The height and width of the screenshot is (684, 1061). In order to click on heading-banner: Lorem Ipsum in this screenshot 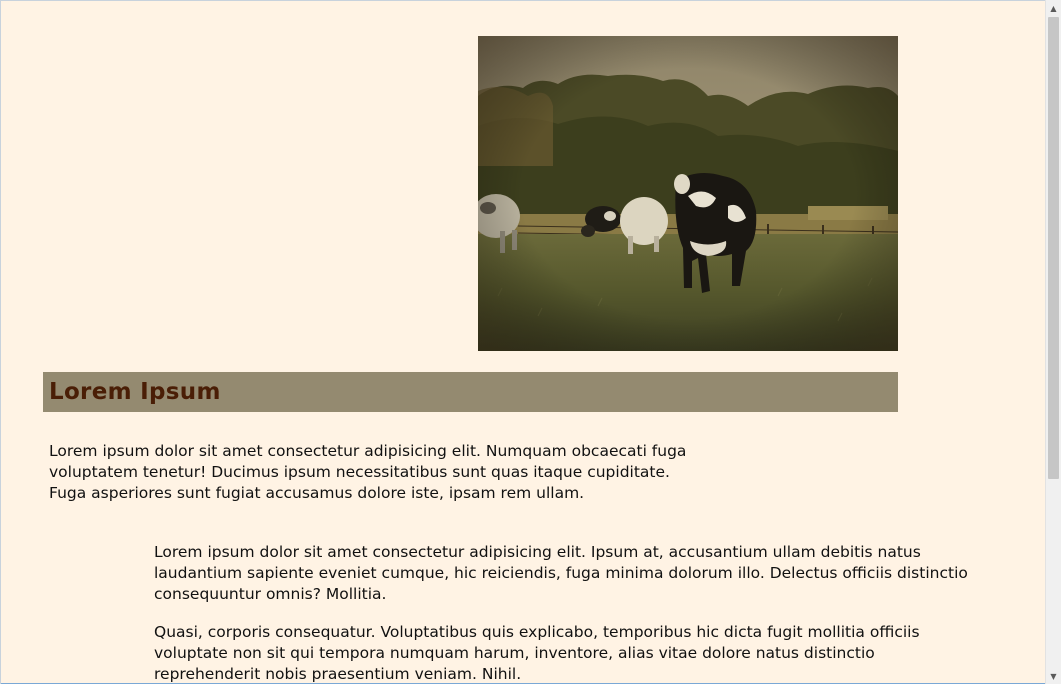, I will do `click(470, 392)`.